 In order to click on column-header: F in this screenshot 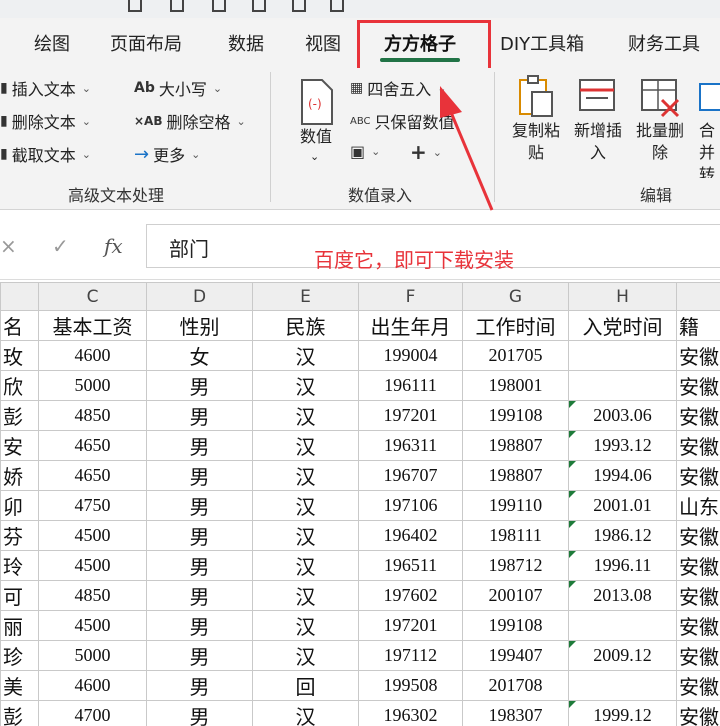, I will do `click(410, 296)`.